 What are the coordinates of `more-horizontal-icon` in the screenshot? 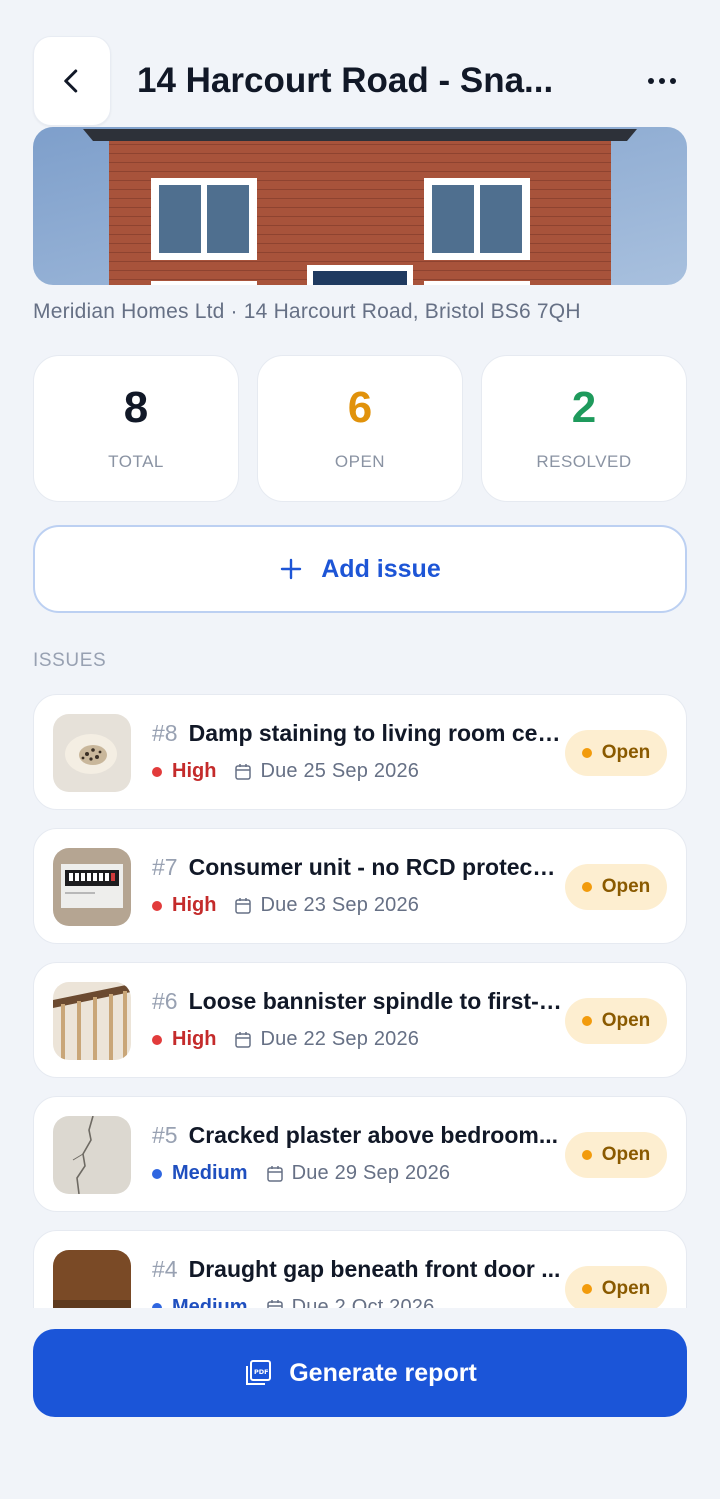 It's located at (662, 81).